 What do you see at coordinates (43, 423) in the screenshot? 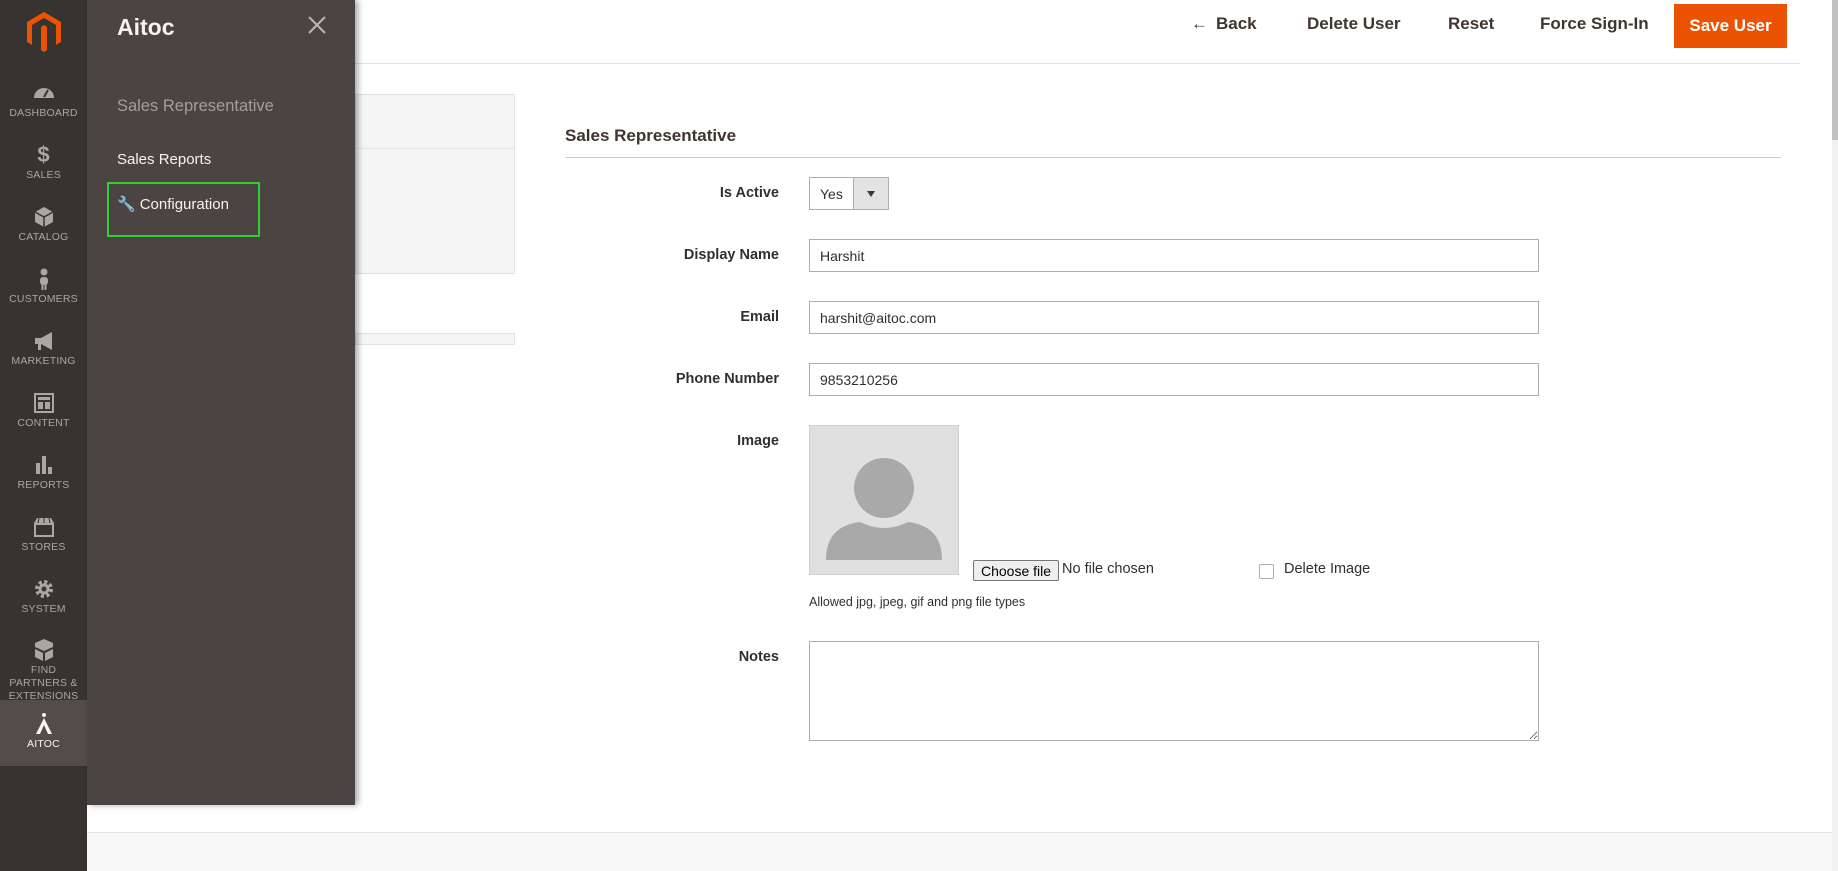
I see `menu-content-label: CONTENT` at bounding box center [43, 423].